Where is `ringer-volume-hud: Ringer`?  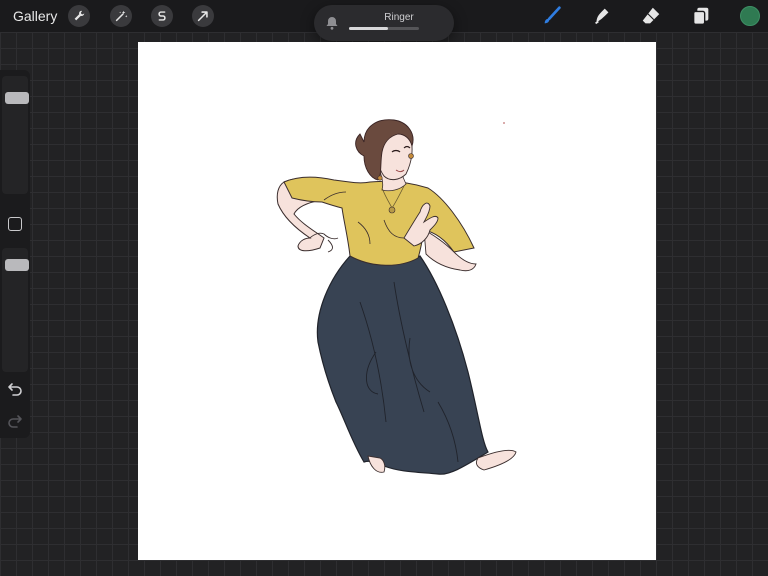
ringer-volume-hud: Ringer is located at coordinates (384, 23).